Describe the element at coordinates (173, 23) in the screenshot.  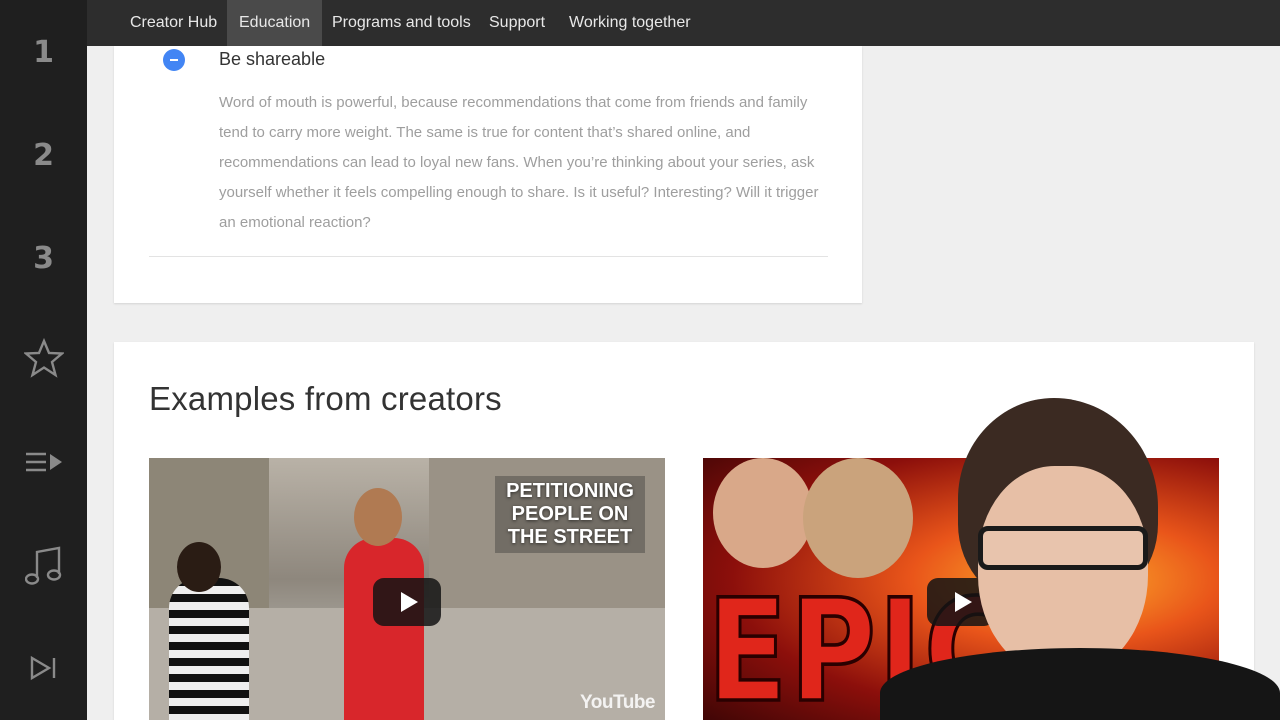
I see `nav-creator-hub: Creator Hub` at that location.